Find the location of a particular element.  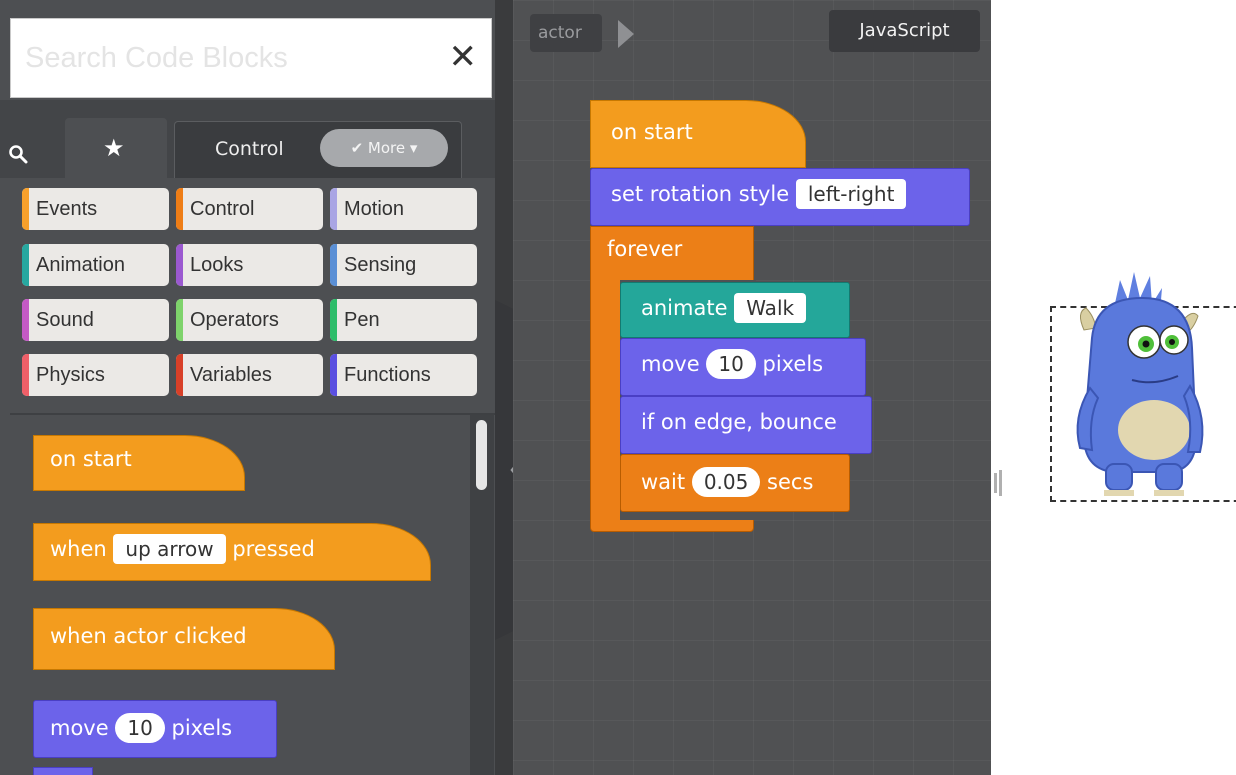

palette-block-when-actor-clicked: when actor clicked is located at coordinates (184, 639).